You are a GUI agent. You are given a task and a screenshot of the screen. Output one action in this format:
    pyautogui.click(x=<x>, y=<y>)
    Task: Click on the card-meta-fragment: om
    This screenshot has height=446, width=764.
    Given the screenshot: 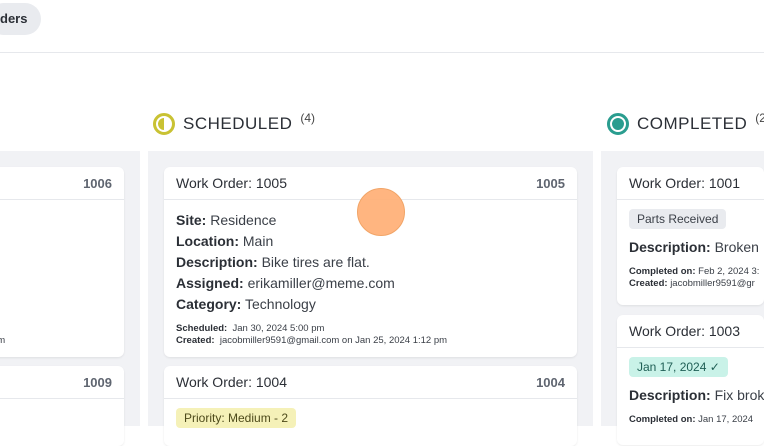 What is the action you would take?
    pyautogui.click(x=3, y=340)
    